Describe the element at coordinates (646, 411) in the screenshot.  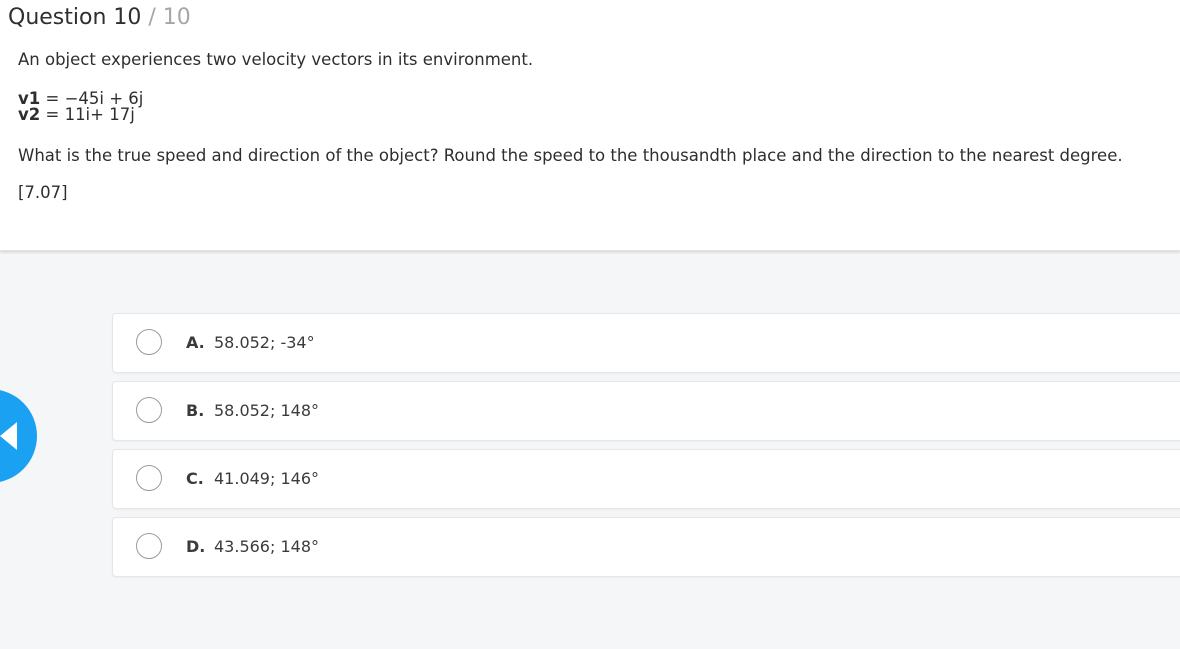
I see `option-b: B. 58.052; 148°` at that location.